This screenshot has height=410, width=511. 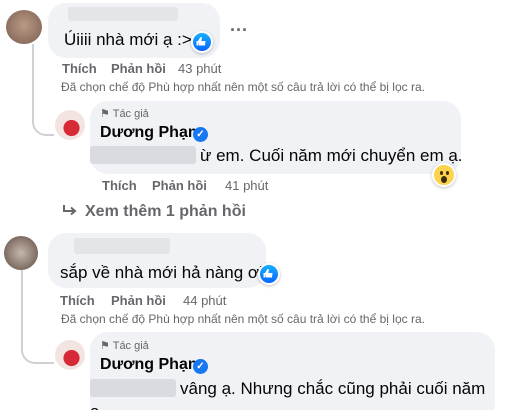 I want to click on more-options-icon: ···, so click(x=239, y=30).